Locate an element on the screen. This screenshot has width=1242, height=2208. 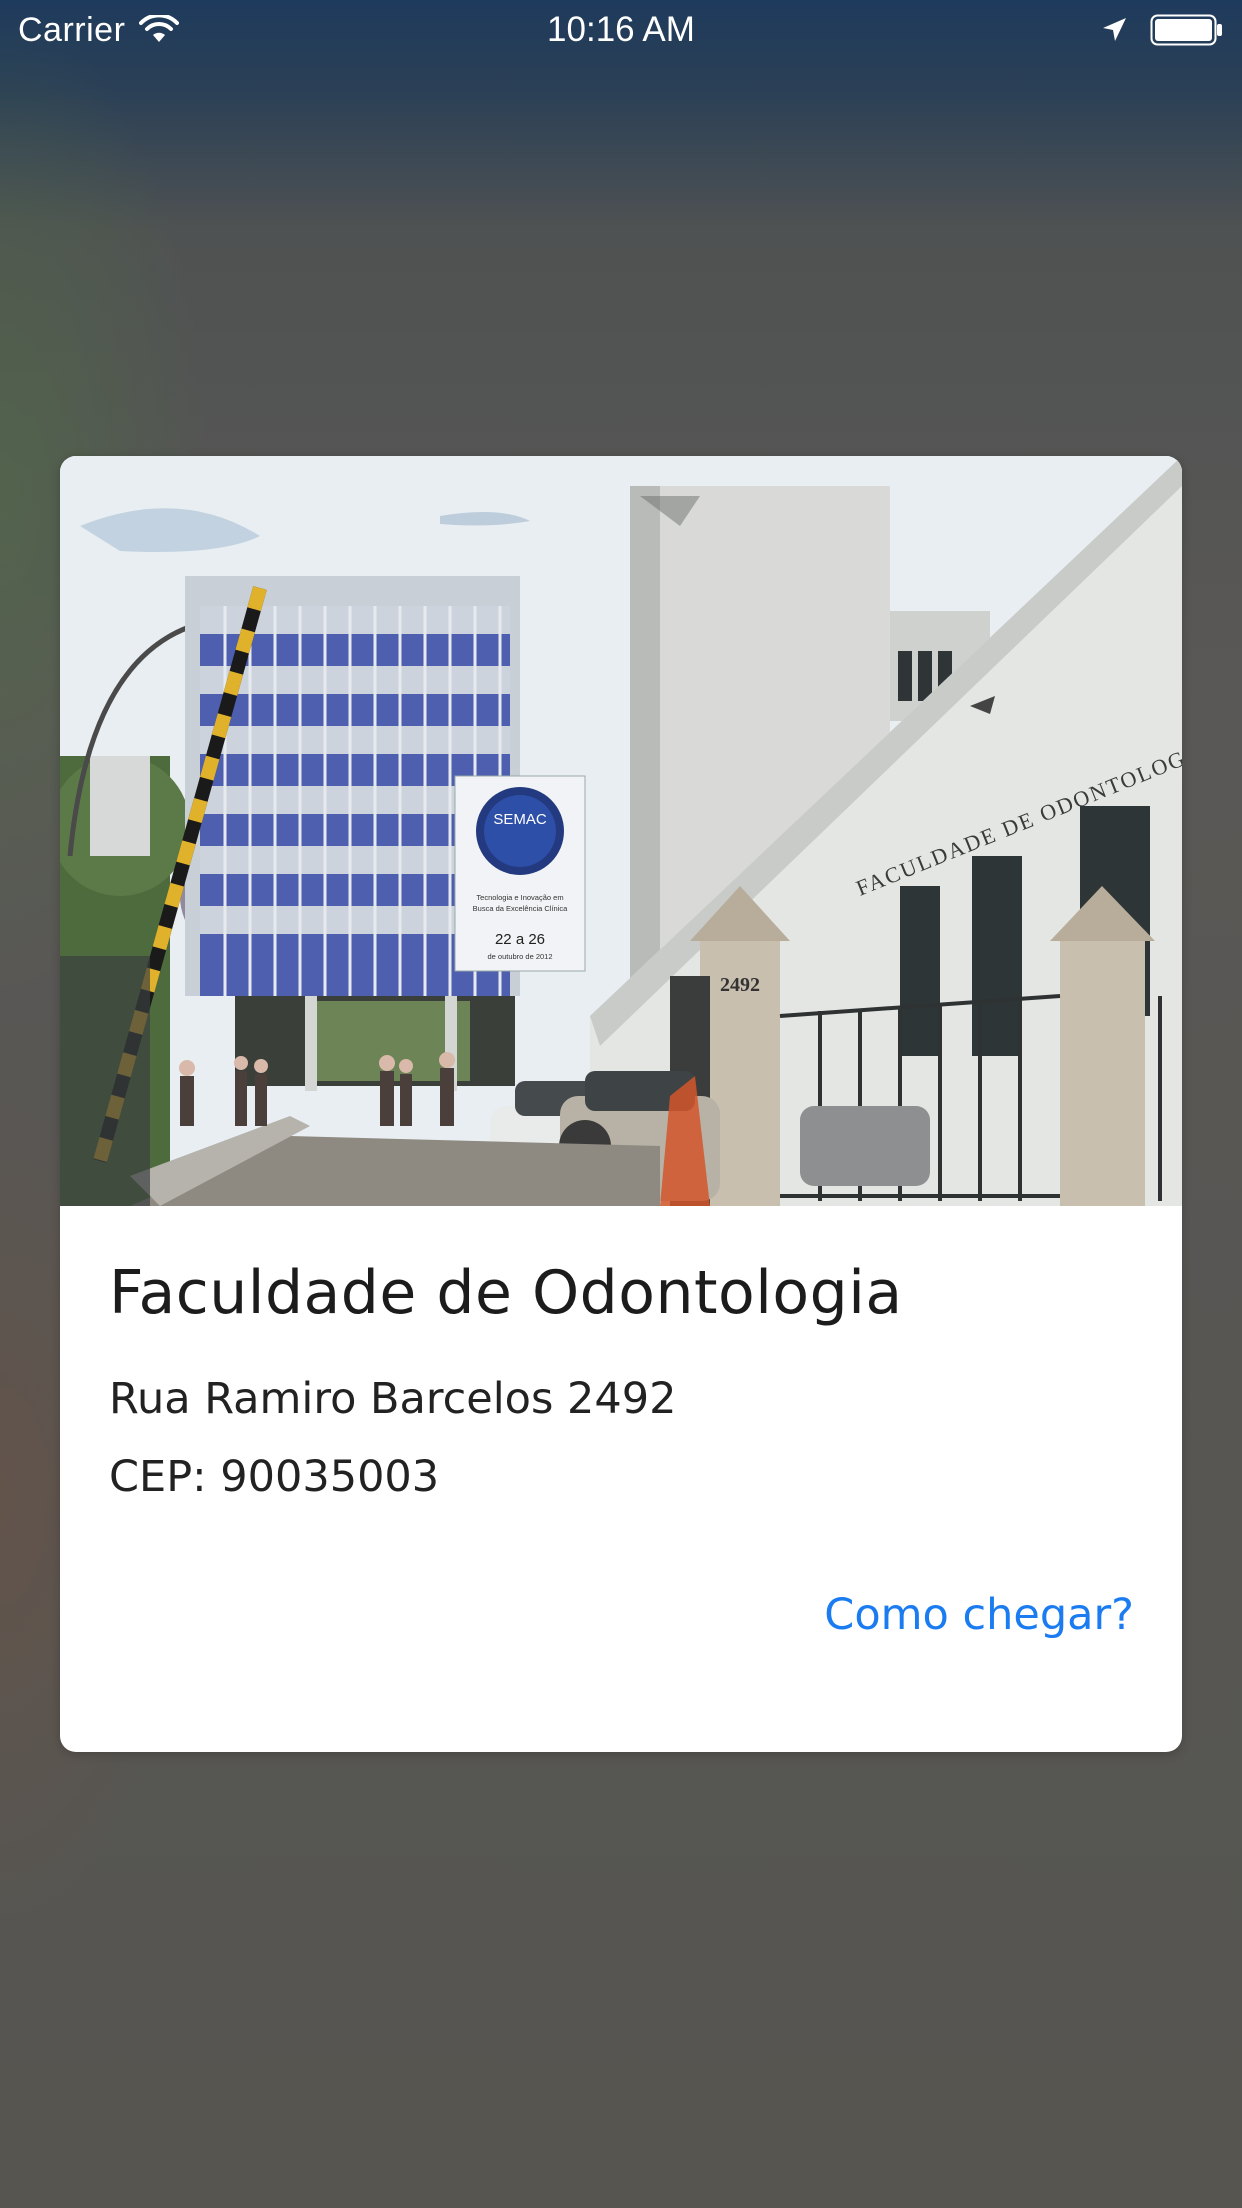
banner-line-2: Busca da Excelência Clínica is located at coordinates (520, 908).